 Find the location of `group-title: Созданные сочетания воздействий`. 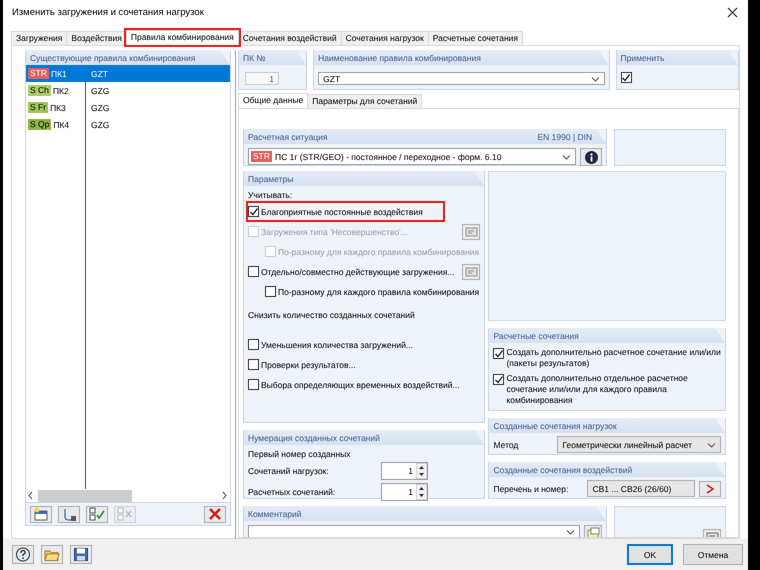

group-title: Созданные сочетания воздействий is located at coordinates (562, 469).